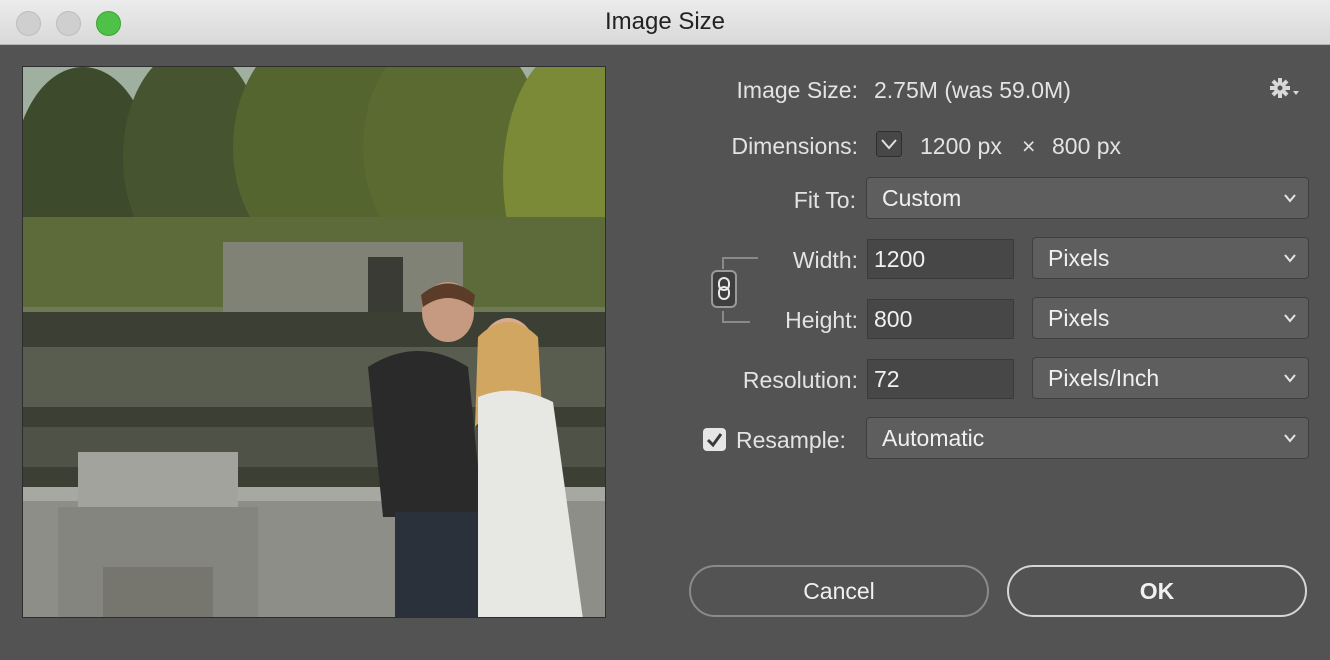  What do you see at coordinates (933, 438) in the screenshot?
I see `resample-value: Automatic` at bounding box center [933, 438].